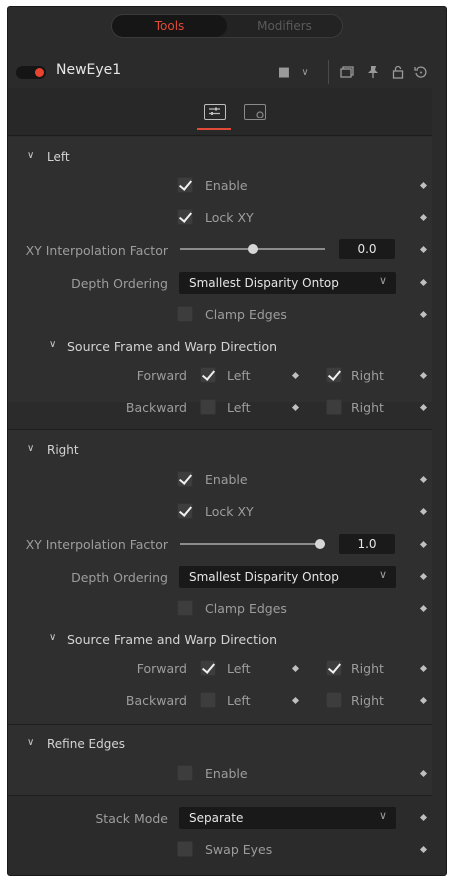 This screenshot has width=455, height=881. I want to click on controls-icon, so click(215, 112).